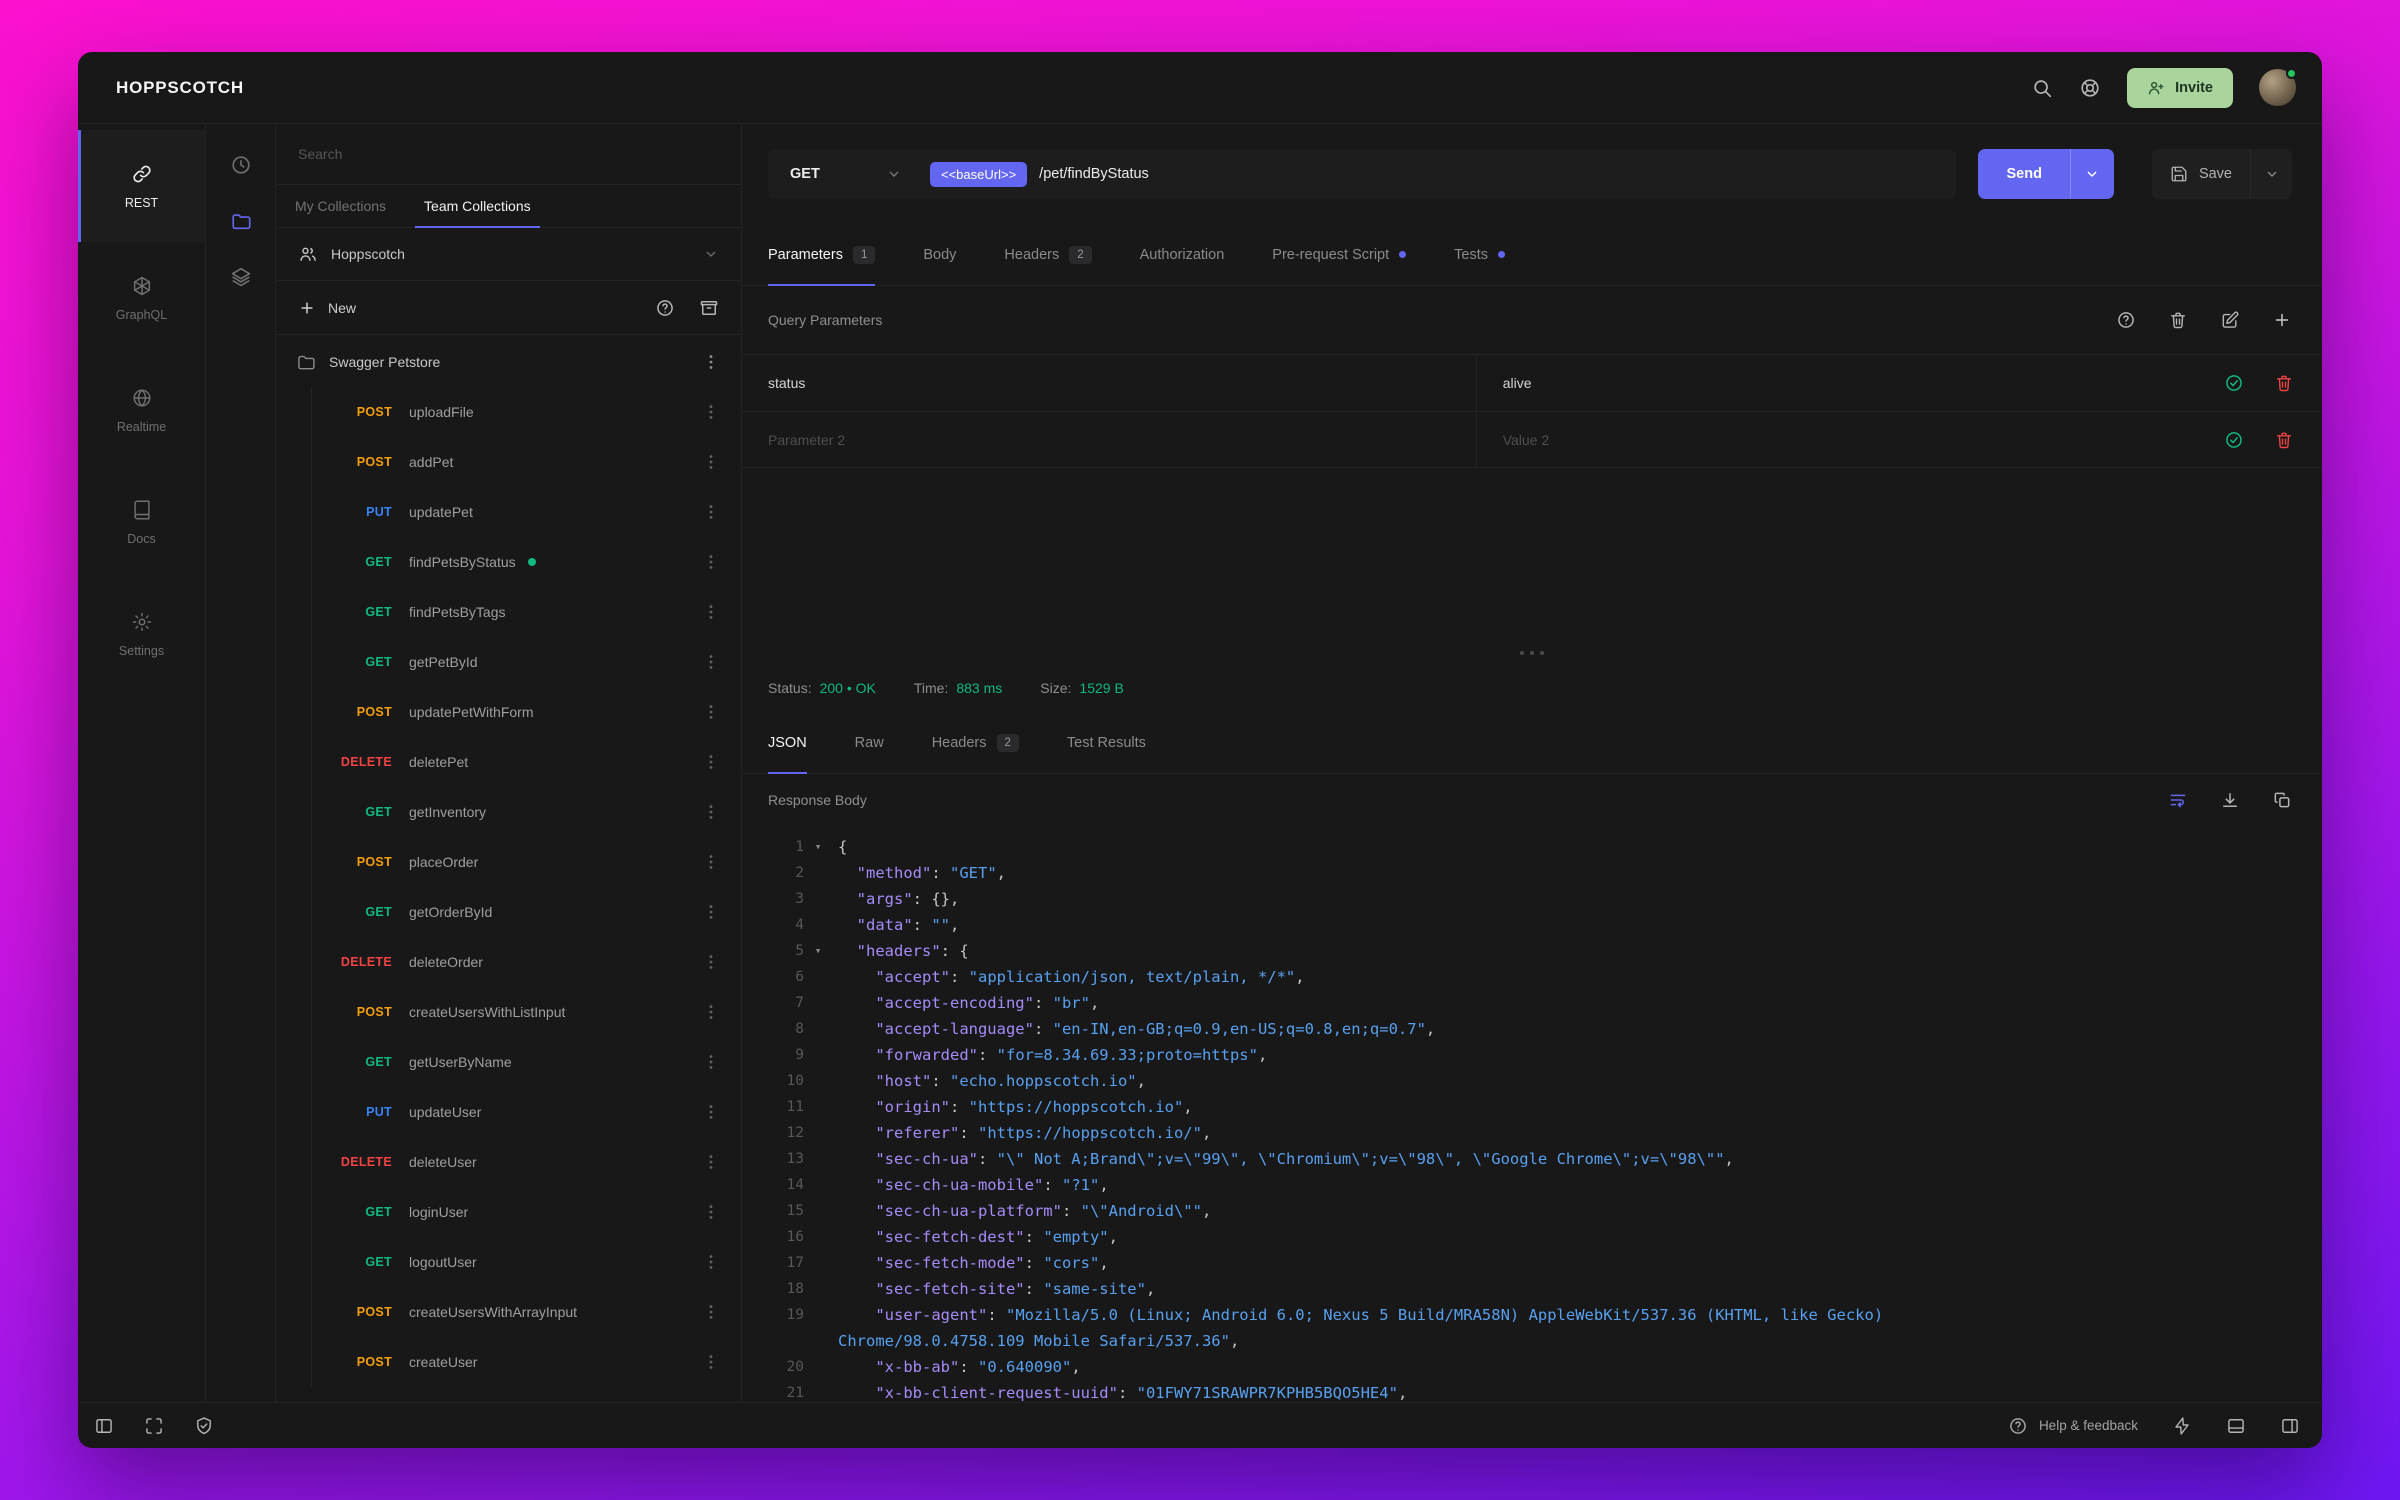 This screenshot has width=2400, height=1500. I want to click on history-icon, so click(241, 165).